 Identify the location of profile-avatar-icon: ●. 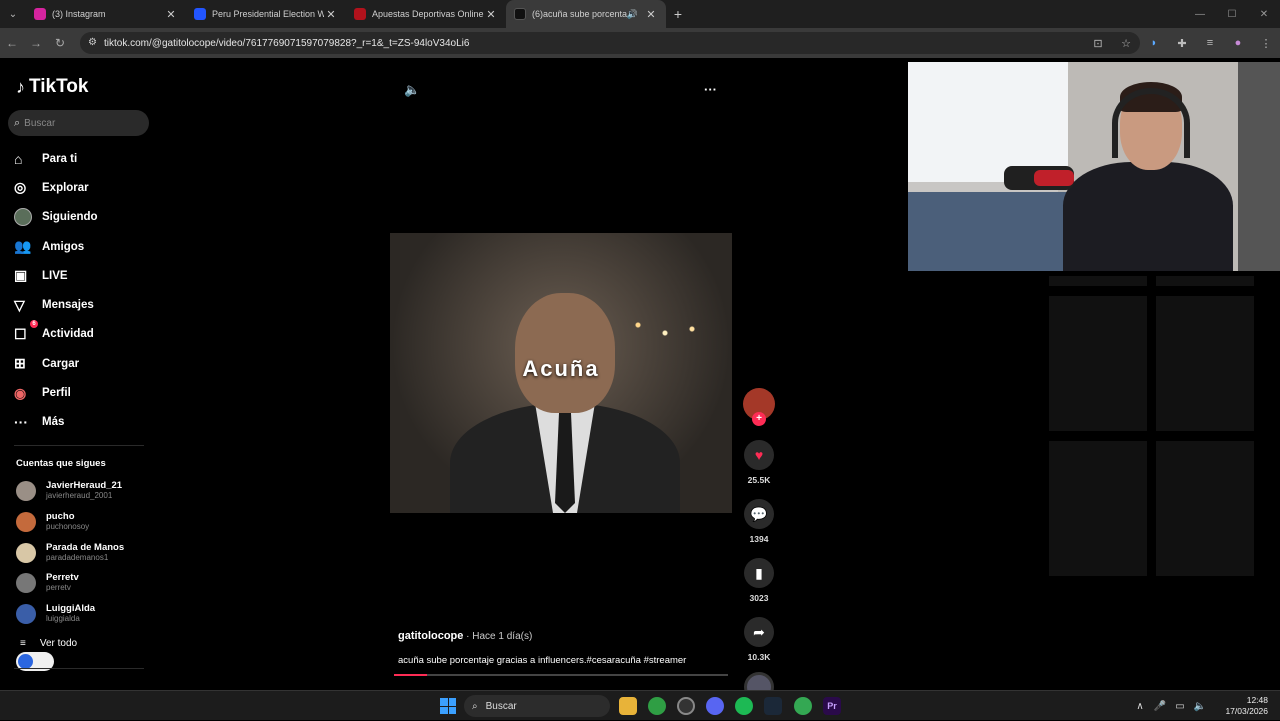
(1238, 43).